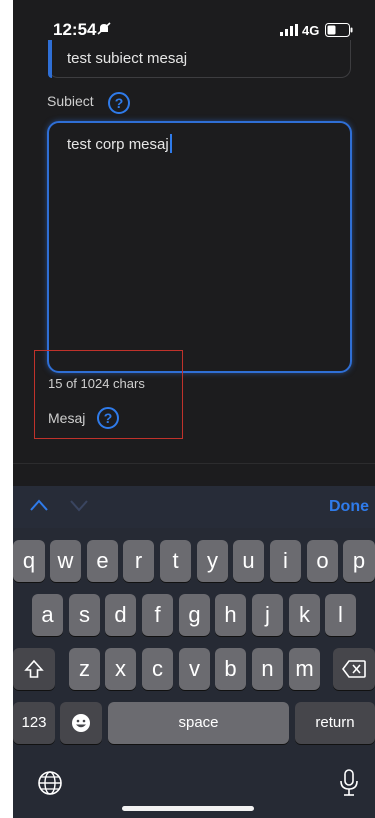 This screenshot has height=818, width=375. What do you see at coordinates (138, 561) in the screenshot?
I see `key-r: r` at bounding box center [138, 561].